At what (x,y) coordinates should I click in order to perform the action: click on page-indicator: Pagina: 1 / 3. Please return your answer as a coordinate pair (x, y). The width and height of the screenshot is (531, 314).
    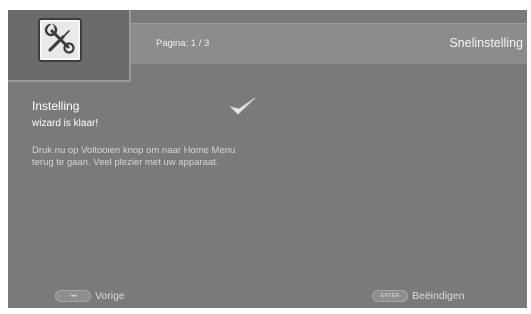
    Looking at the image, I should click on (183, 43).